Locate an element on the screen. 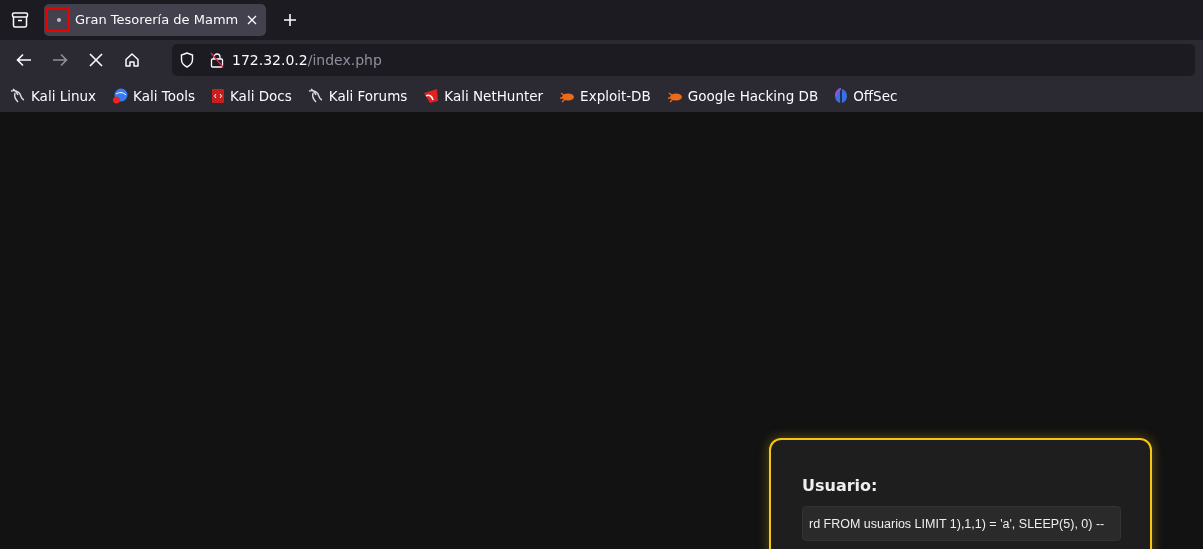 This screenshot has width=1203, height=549. insecure-lock-icon is located at coordinates (217, 60).